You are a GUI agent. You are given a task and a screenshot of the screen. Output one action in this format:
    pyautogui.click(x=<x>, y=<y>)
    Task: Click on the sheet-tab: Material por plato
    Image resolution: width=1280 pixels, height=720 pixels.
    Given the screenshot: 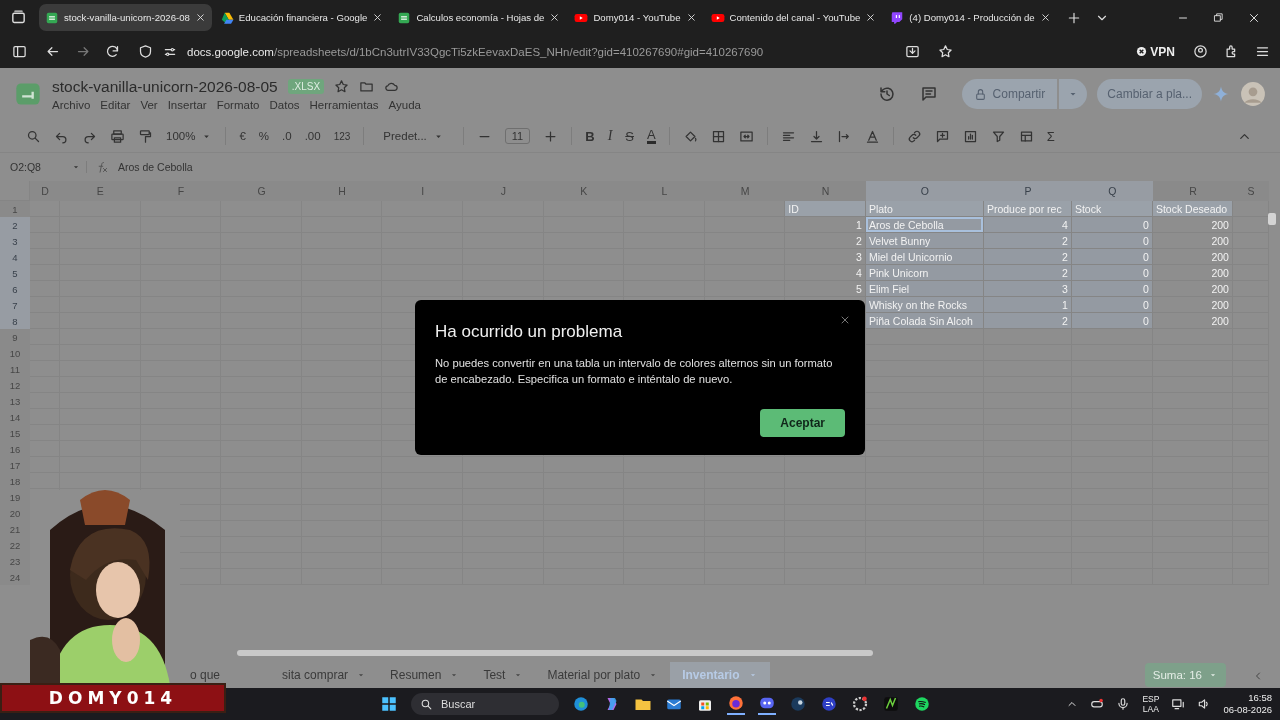 What is the action you would take?
    pyautogui.click(x=603, y=675)
    